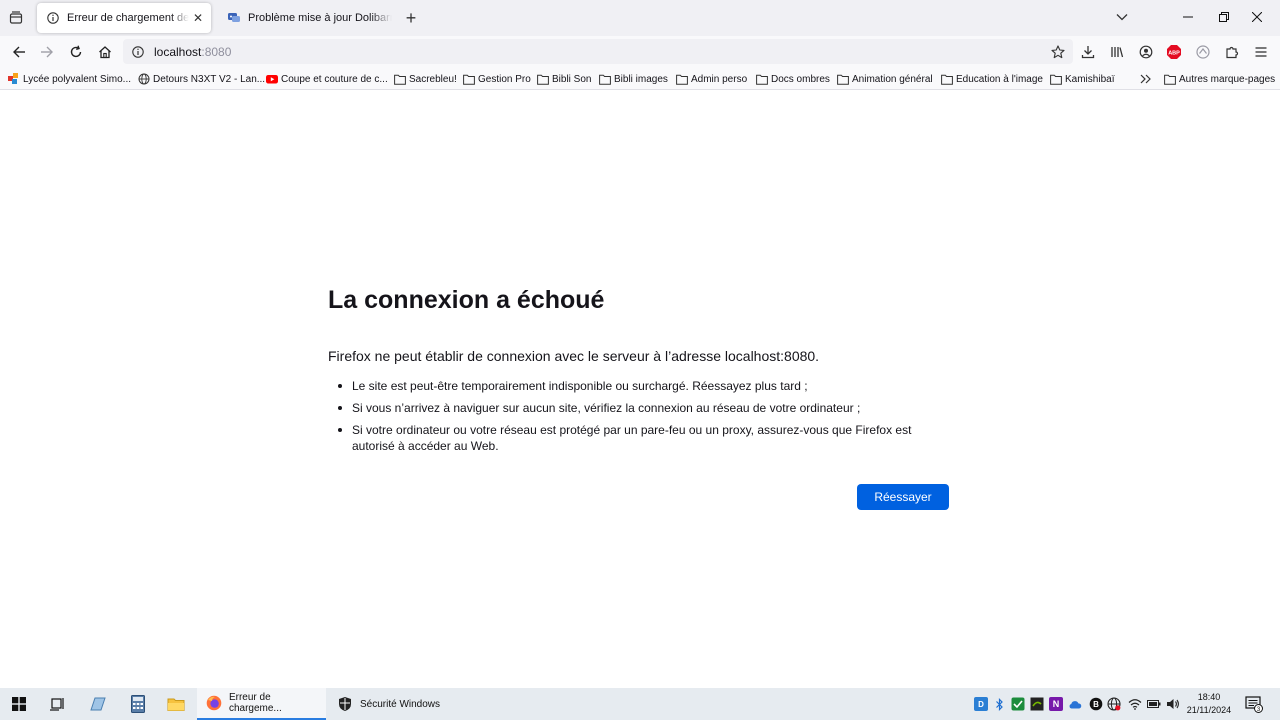 This screenshot has width=1280, height=720. I want to click on account-button, so click(1146, 52).